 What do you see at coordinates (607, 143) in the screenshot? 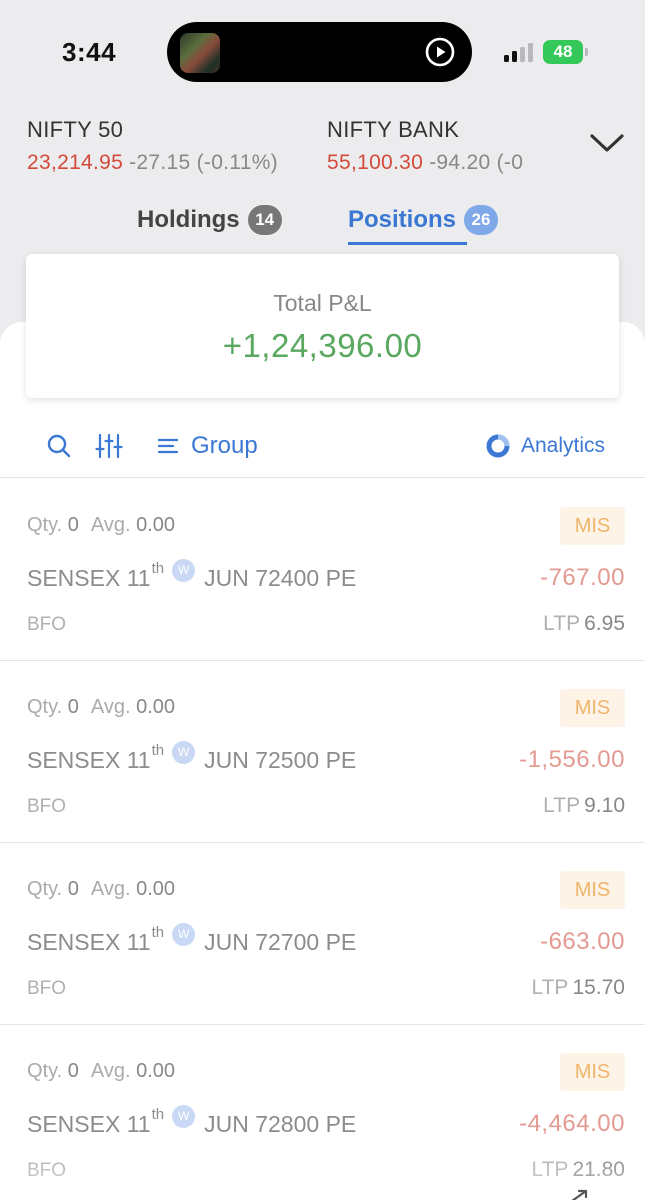
I see `chevron-down-icon` at bounding box center [607, 143].